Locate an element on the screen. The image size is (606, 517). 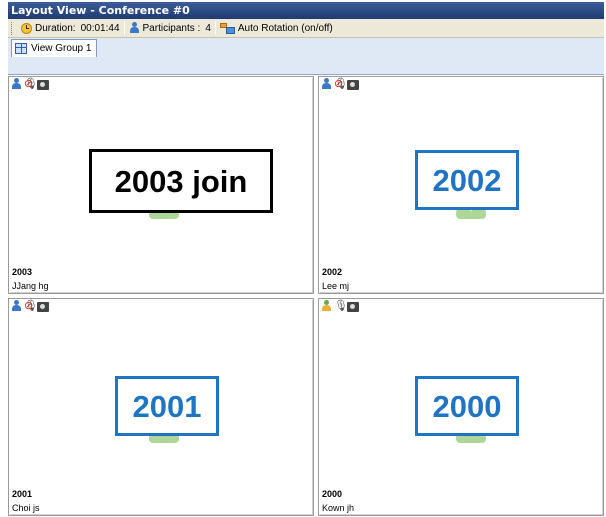
participant-id: 2001 is located at coordinates (22, 494).